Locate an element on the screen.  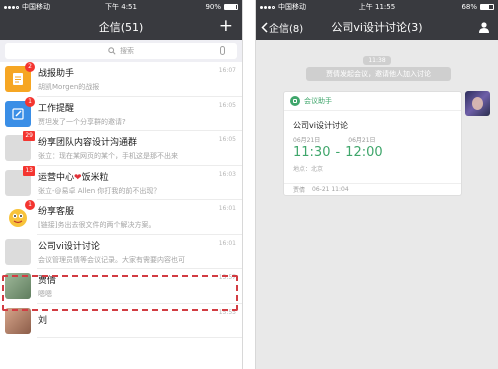
chat-item-battle-report: 2 战报助手 胡凯Morgen的战报 16:07 is located at coordinates (121, 79).